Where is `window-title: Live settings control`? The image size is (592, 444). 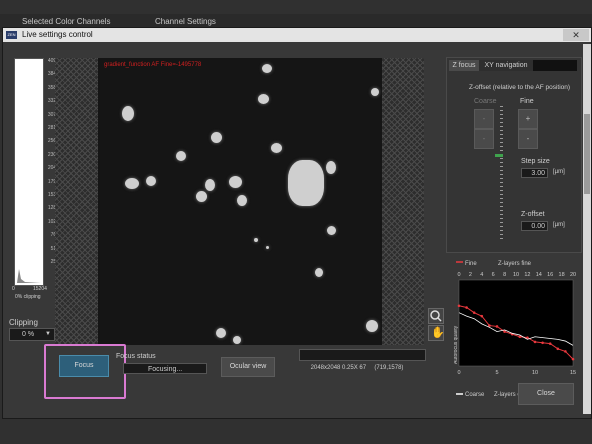
window-title: Live settings control is located at coordinates (57, 34).